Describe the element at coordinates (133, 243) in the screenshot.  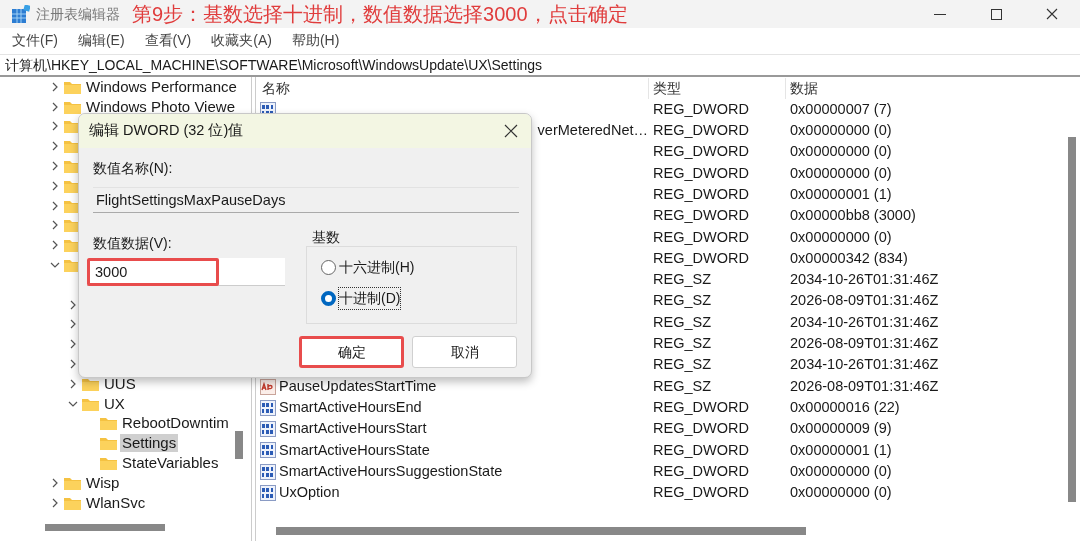
I see `field-label: 数值数据(V):` at that location.